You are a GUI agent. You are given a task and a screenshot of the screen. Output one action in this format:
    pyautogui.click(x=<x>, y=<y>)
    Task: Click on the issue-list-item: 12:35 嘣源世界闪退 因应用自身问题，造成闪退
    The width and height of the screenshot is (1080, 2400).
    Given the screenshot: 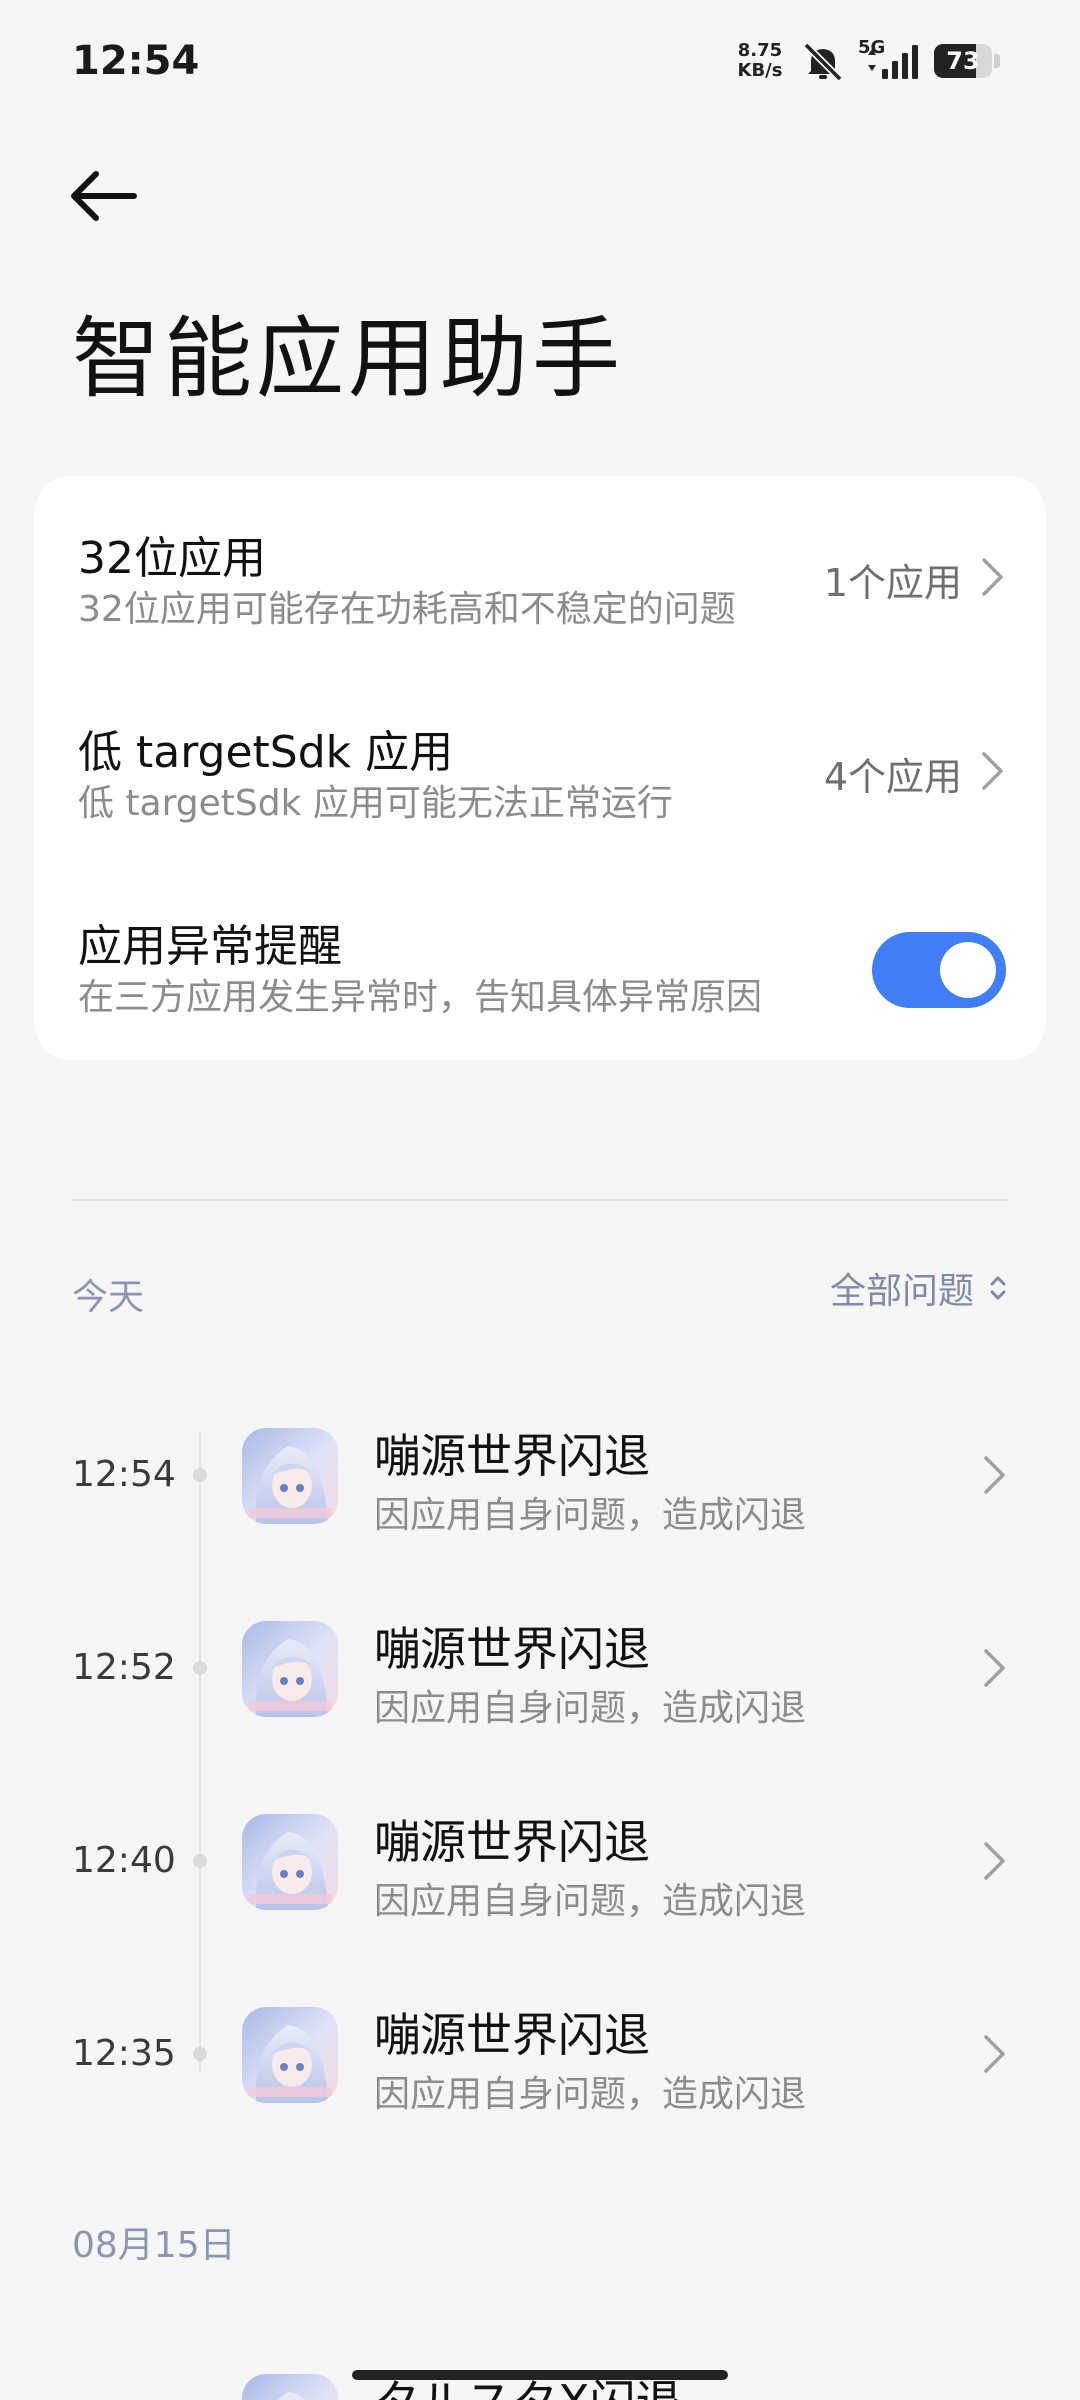 What is the action you would take?
    pyautogui.click(x=540, y=2063)
    